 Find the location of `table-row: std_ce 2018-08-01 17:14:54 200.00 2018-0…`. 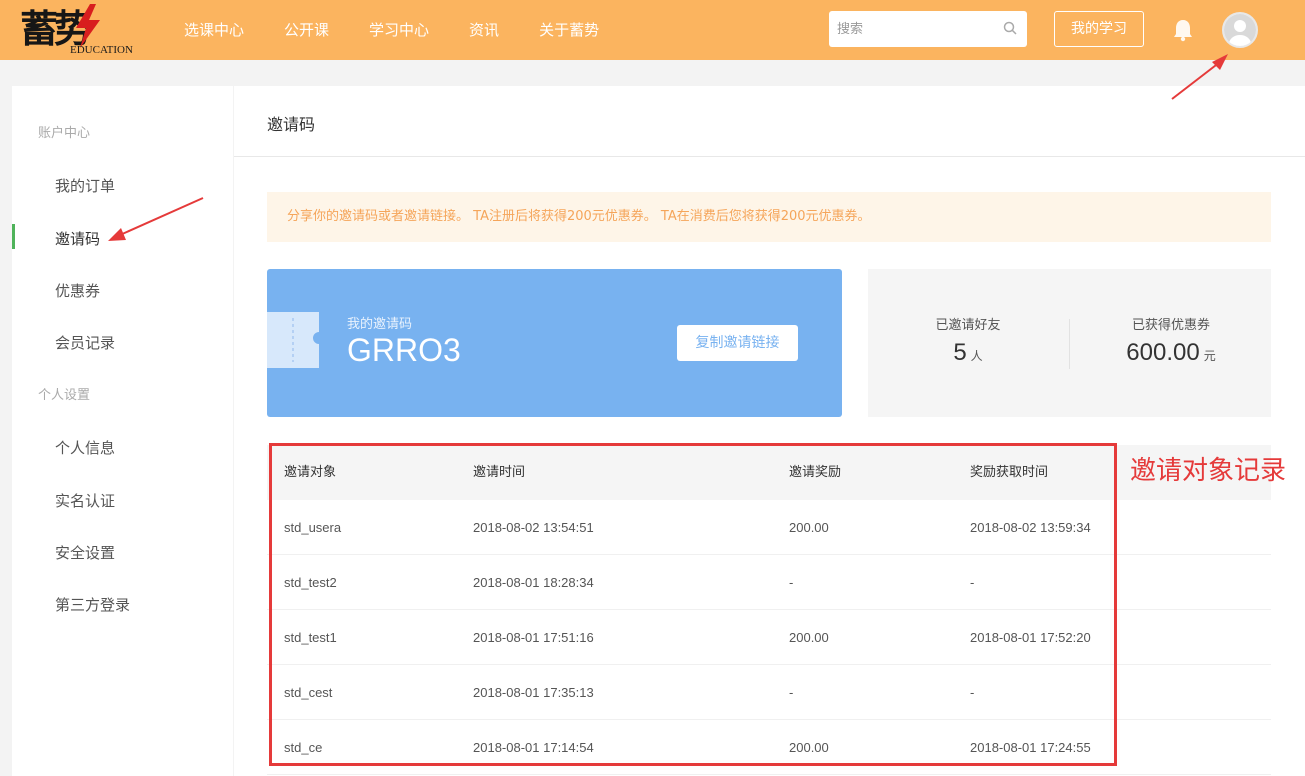

table-row: std_ce 2018-08-01 17:14:54 200.00 2018-0… is located at coordinates (769, 747).